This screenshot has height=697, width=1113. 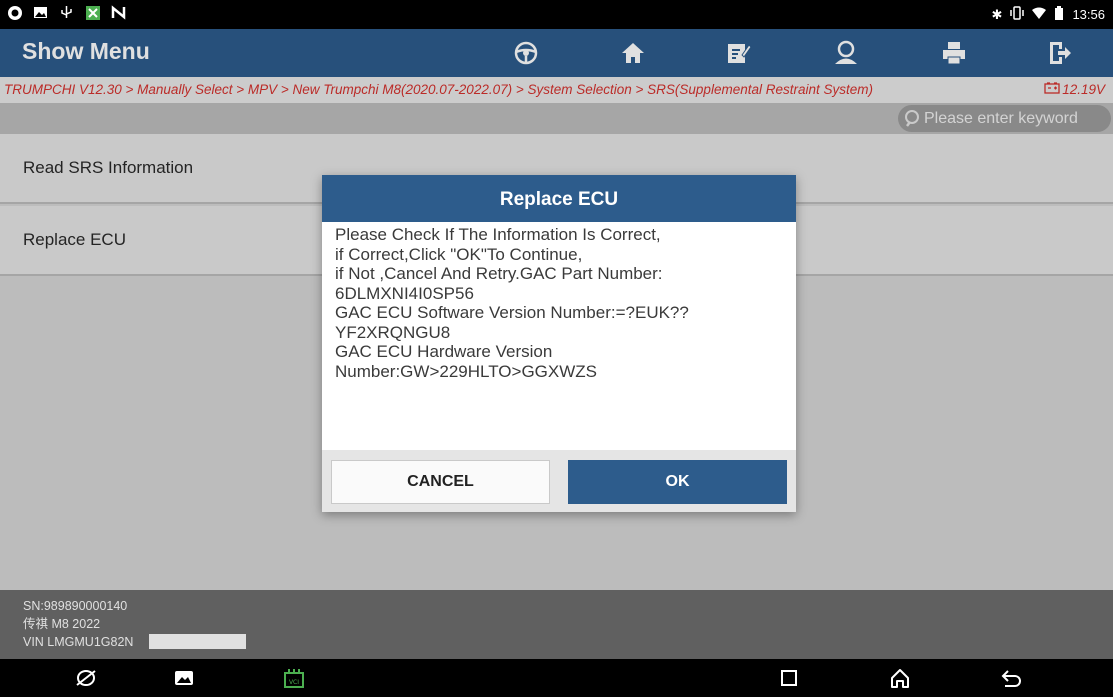 What do you see at coordinates (1088, 14) in the screenshot?
I see `clock: 13:56` at bounding box center [1088, 14].